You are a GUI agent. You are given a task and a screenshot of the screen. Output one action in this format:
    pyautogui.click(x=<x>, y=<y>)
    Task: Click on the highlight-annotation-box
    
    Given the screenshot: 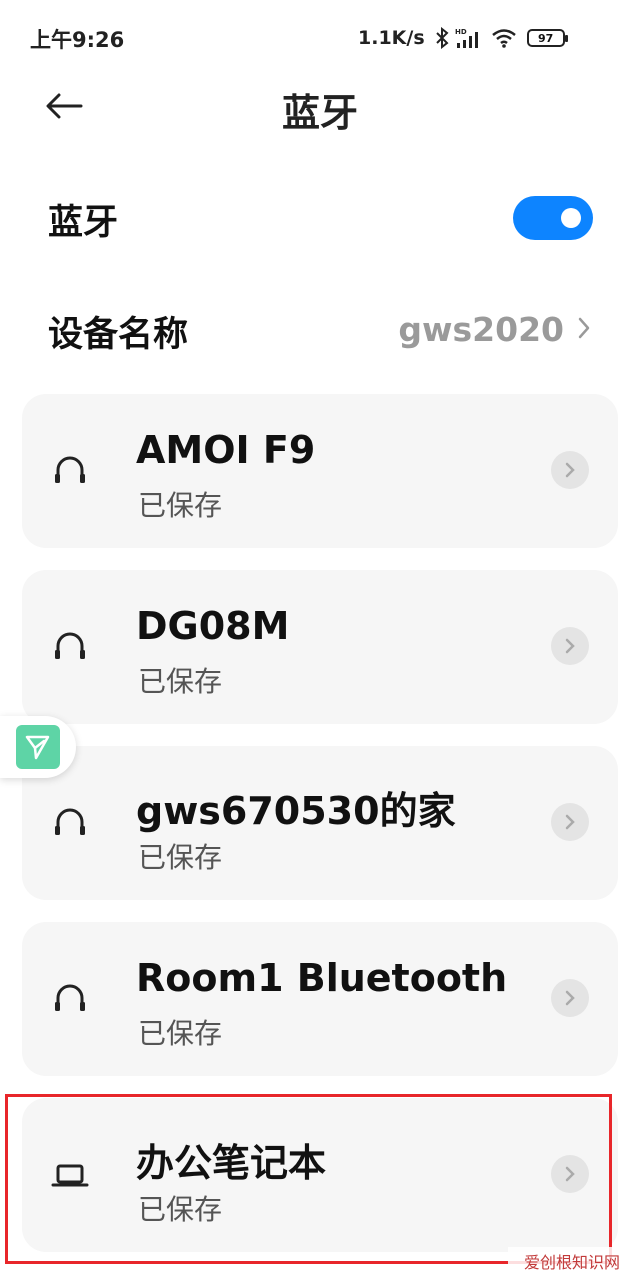 What is the action you would take?
    pyautogui.click(x=308, y=1179)
    